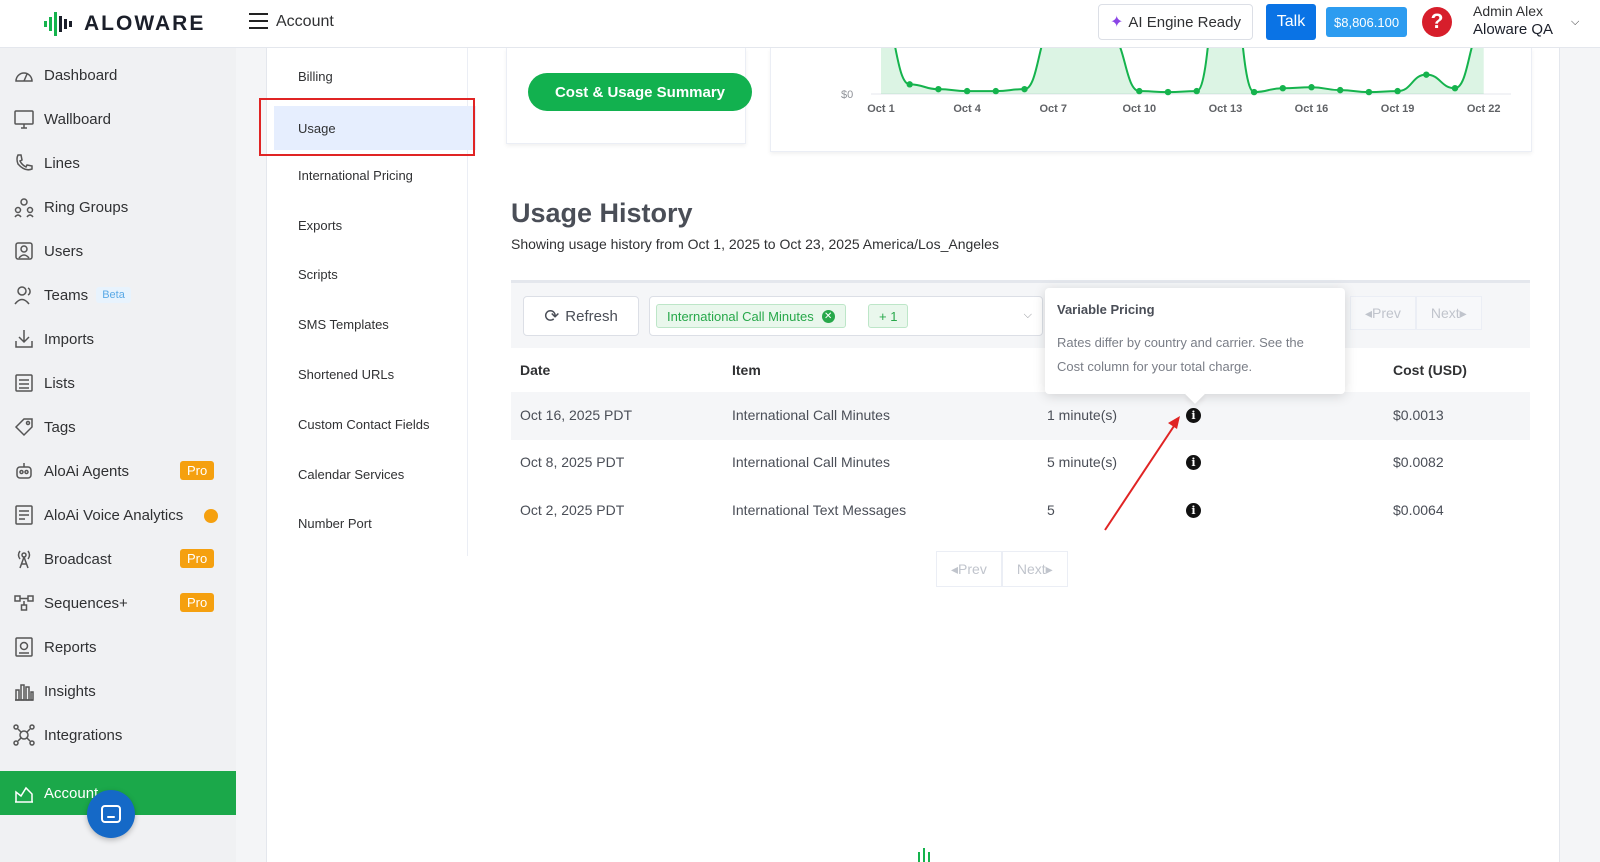 The height and width of the screenshot is (862, 1600). I want to click on sidebar-item-tags: Tags, so click(118, 427).